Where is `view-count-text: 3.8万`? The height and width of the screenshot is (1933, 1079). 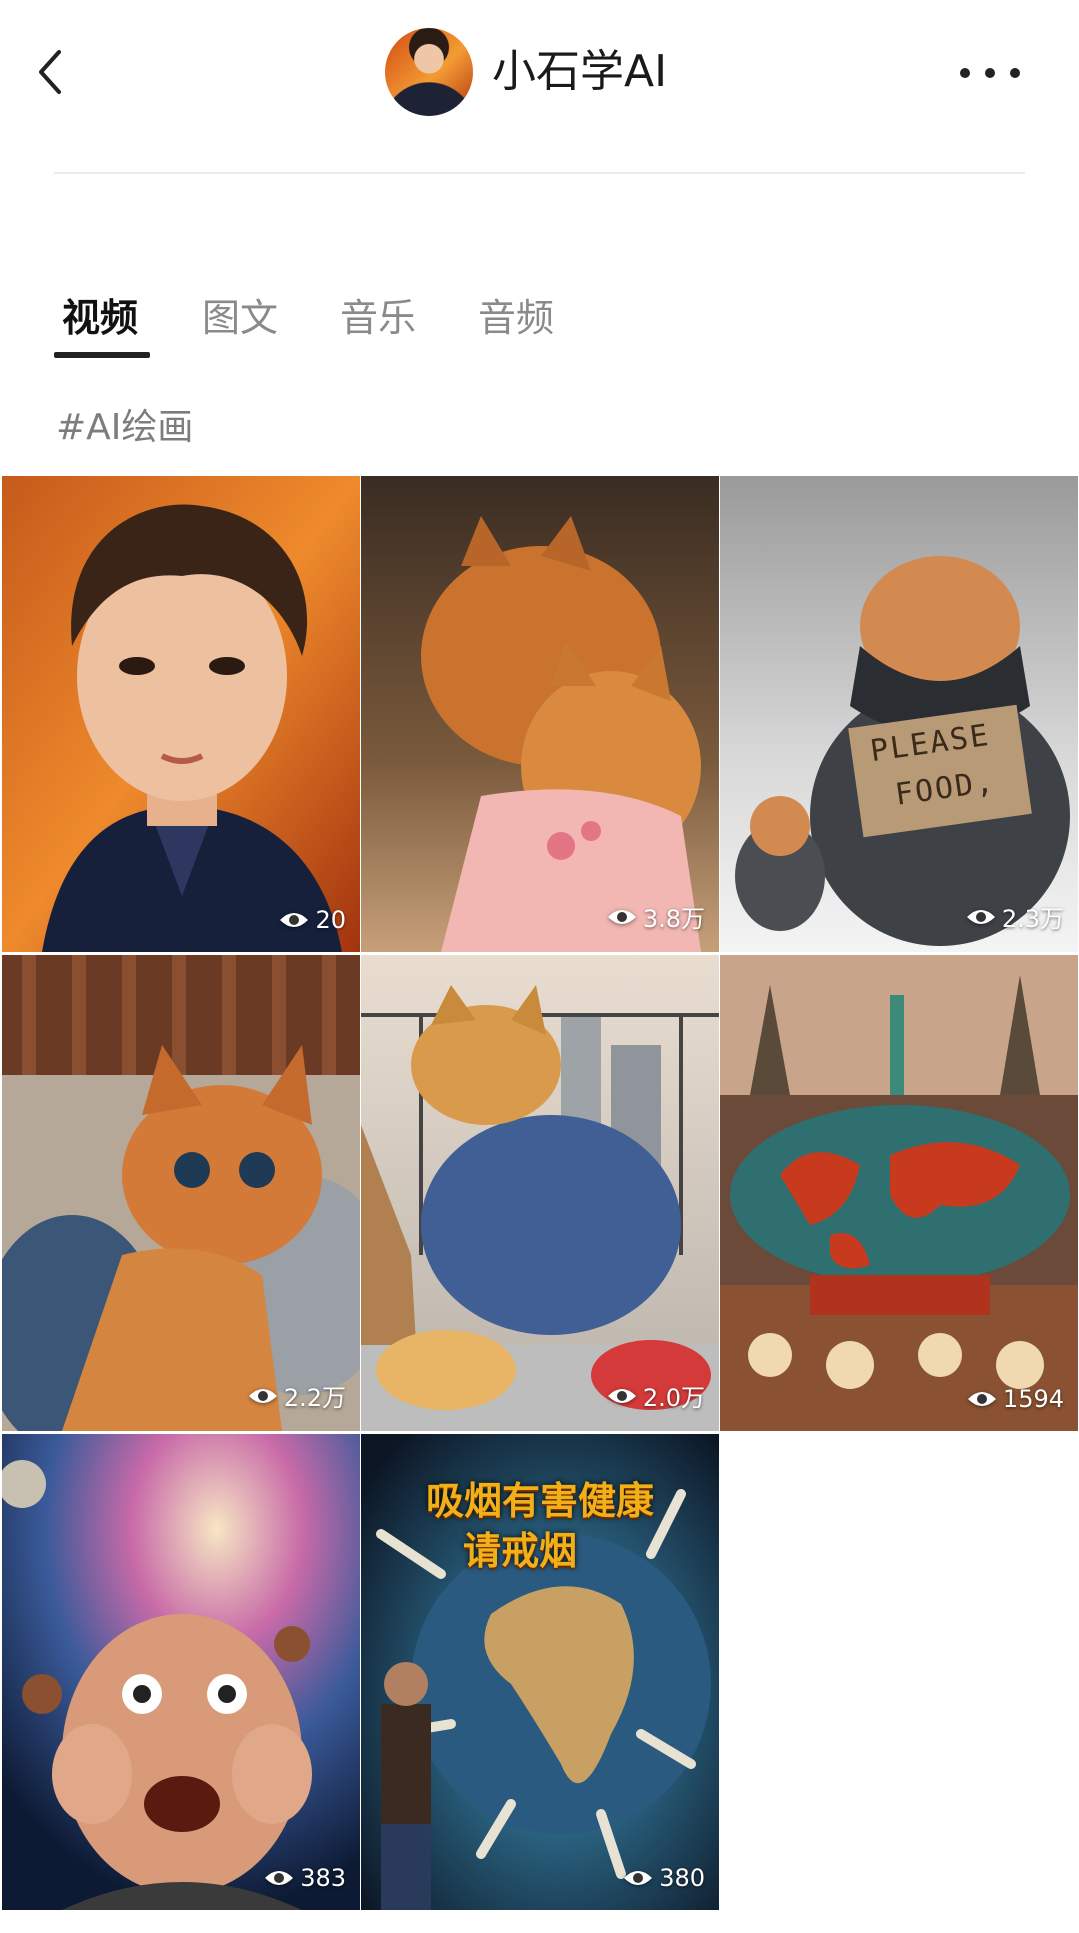 view-count-text: 3.8万 is located at coordinates (673, 919).